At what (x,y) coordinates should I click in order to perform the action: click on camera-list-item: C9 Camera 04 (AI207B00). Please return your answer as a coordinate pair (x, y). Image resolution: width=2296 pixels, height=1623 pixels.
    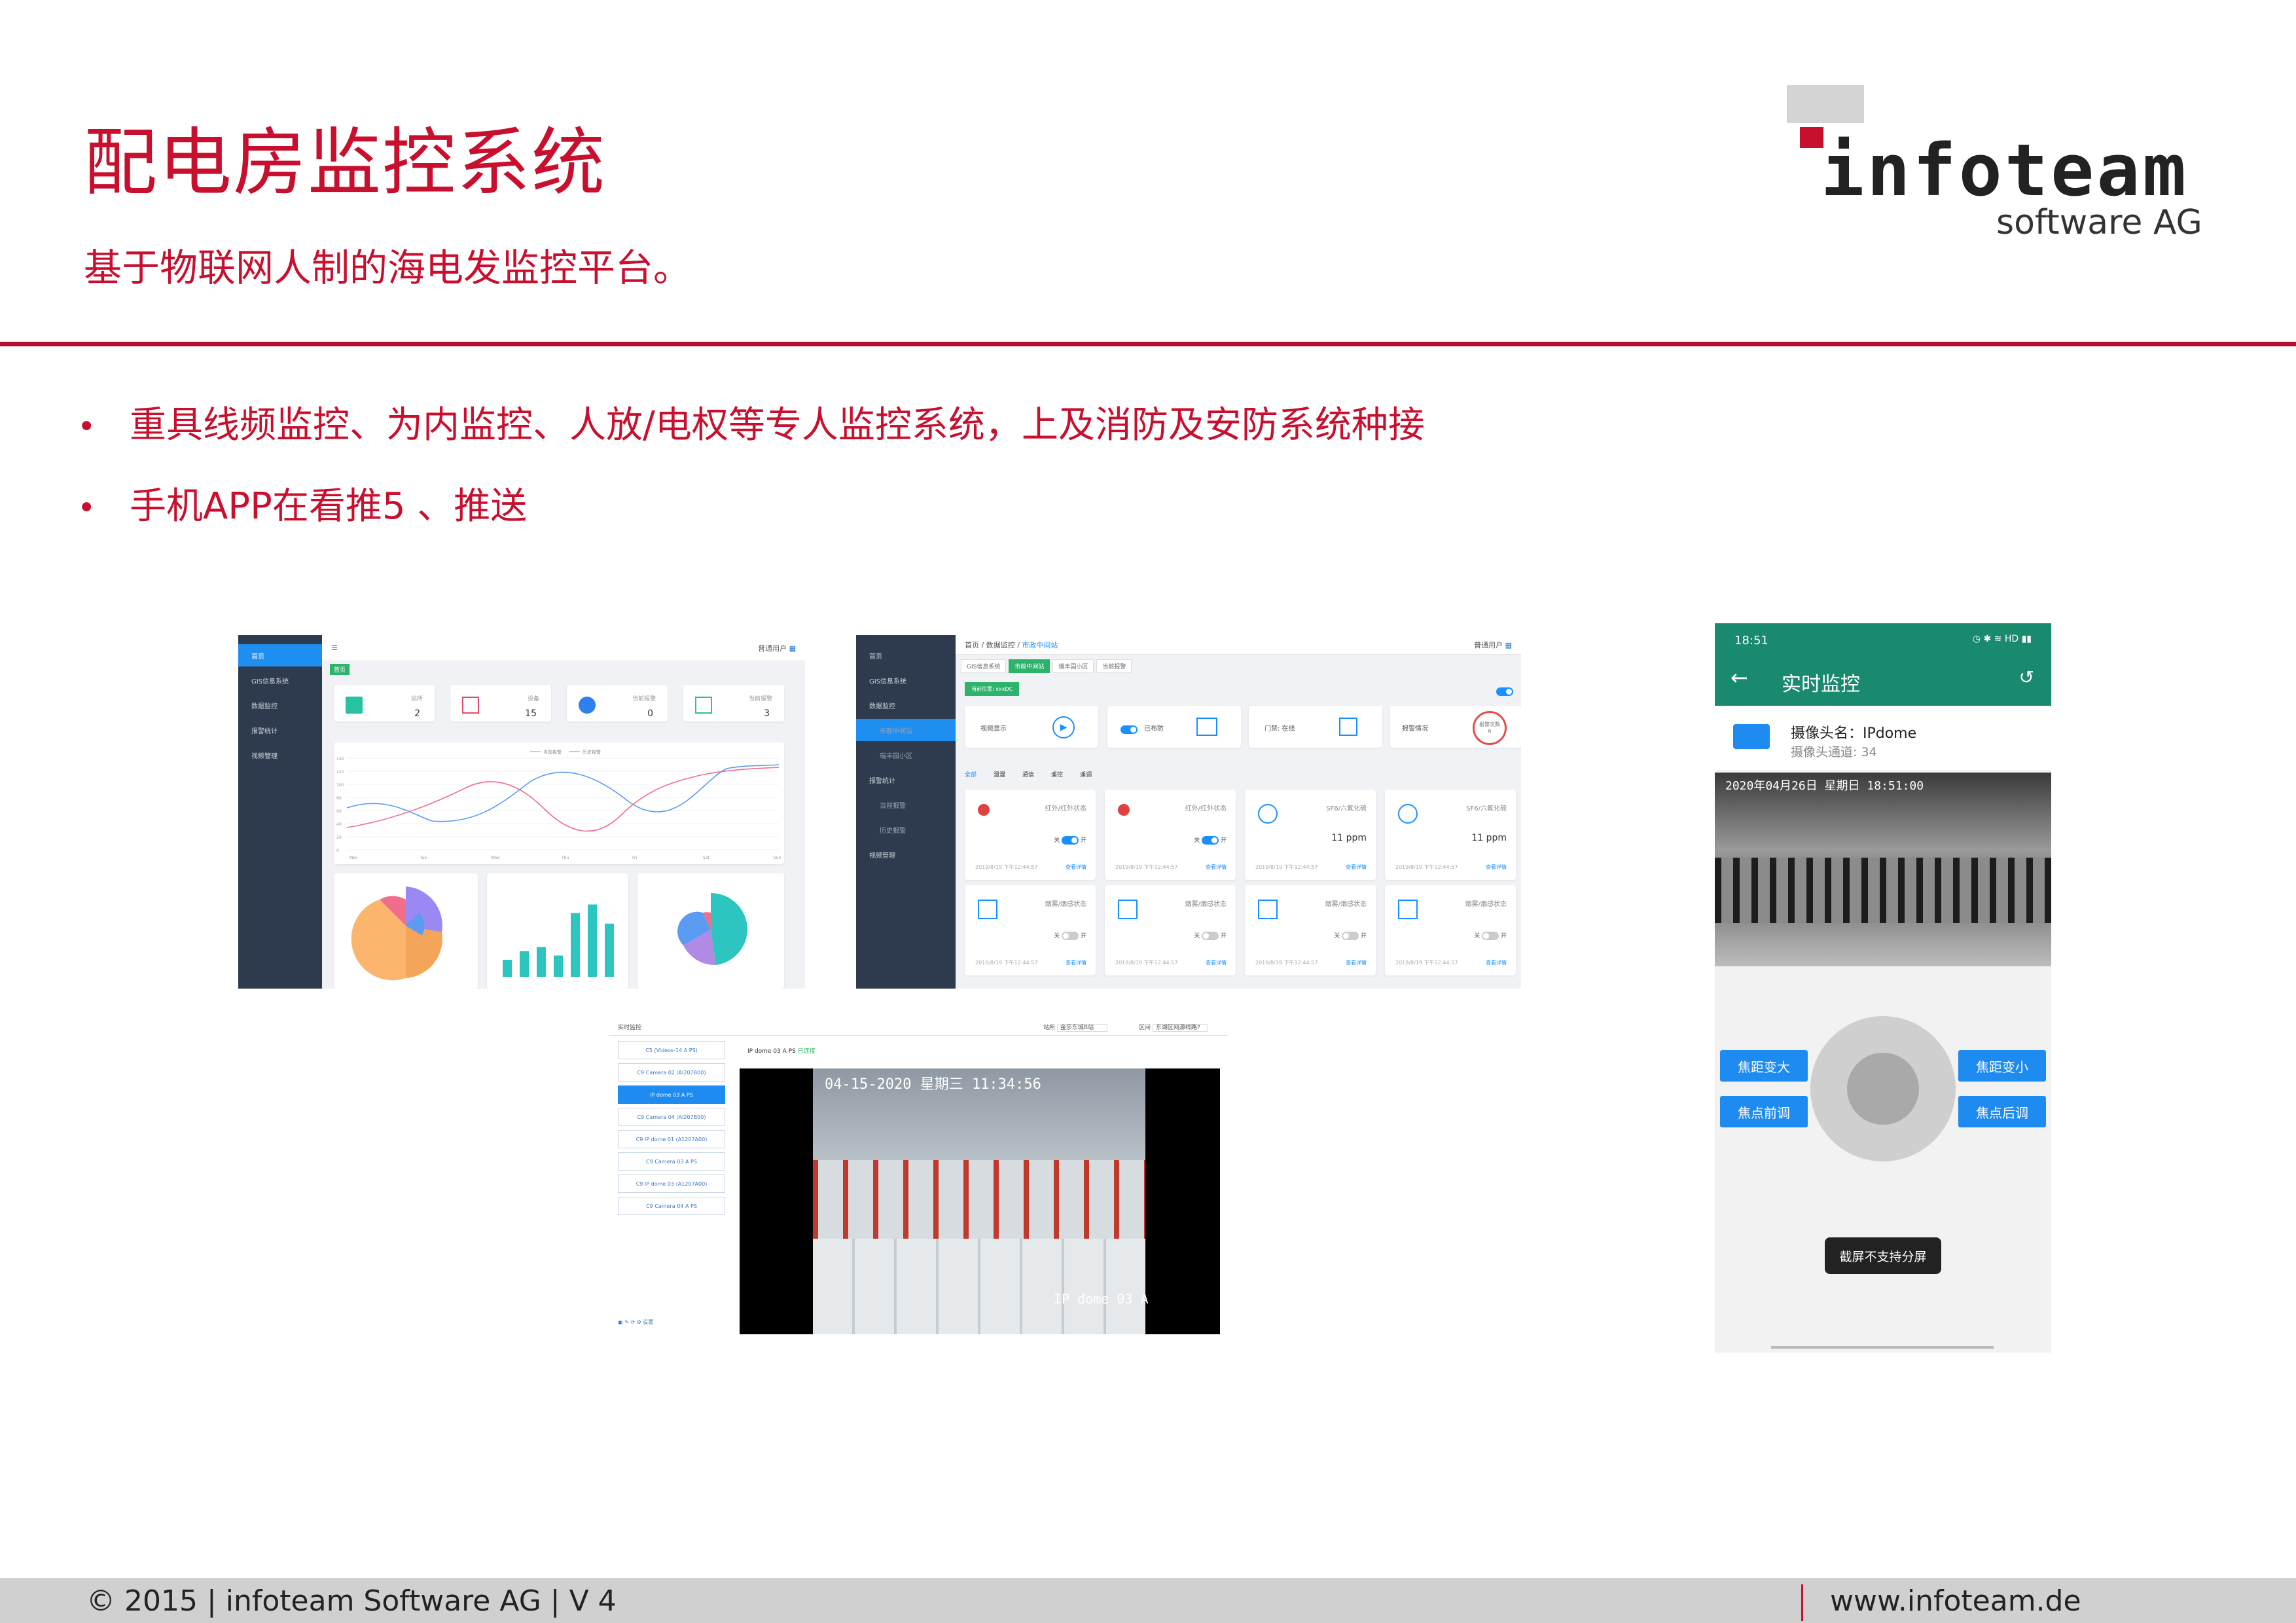
    Looking at the image, I should click on (671, 1117).